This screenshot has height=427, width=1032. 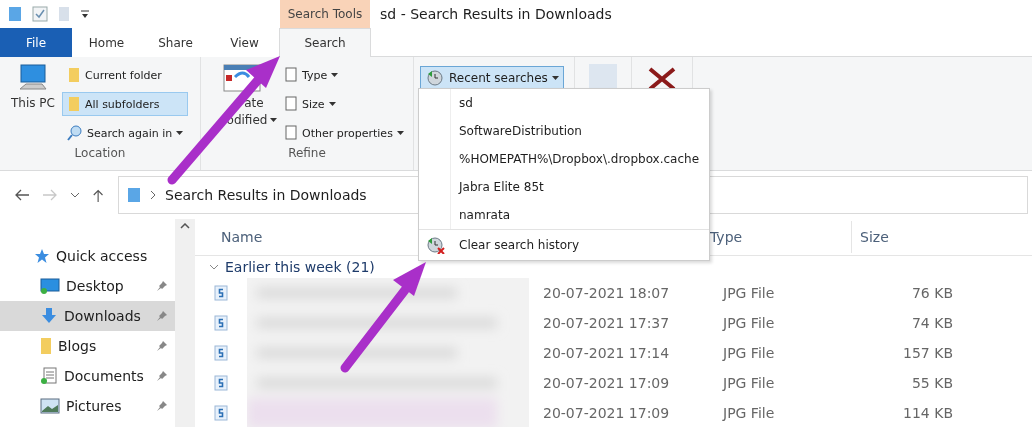 What do you see at coordinates (100, 154) in the screenshot?
I see `group-label: Location` at bounding box center [100, 154].